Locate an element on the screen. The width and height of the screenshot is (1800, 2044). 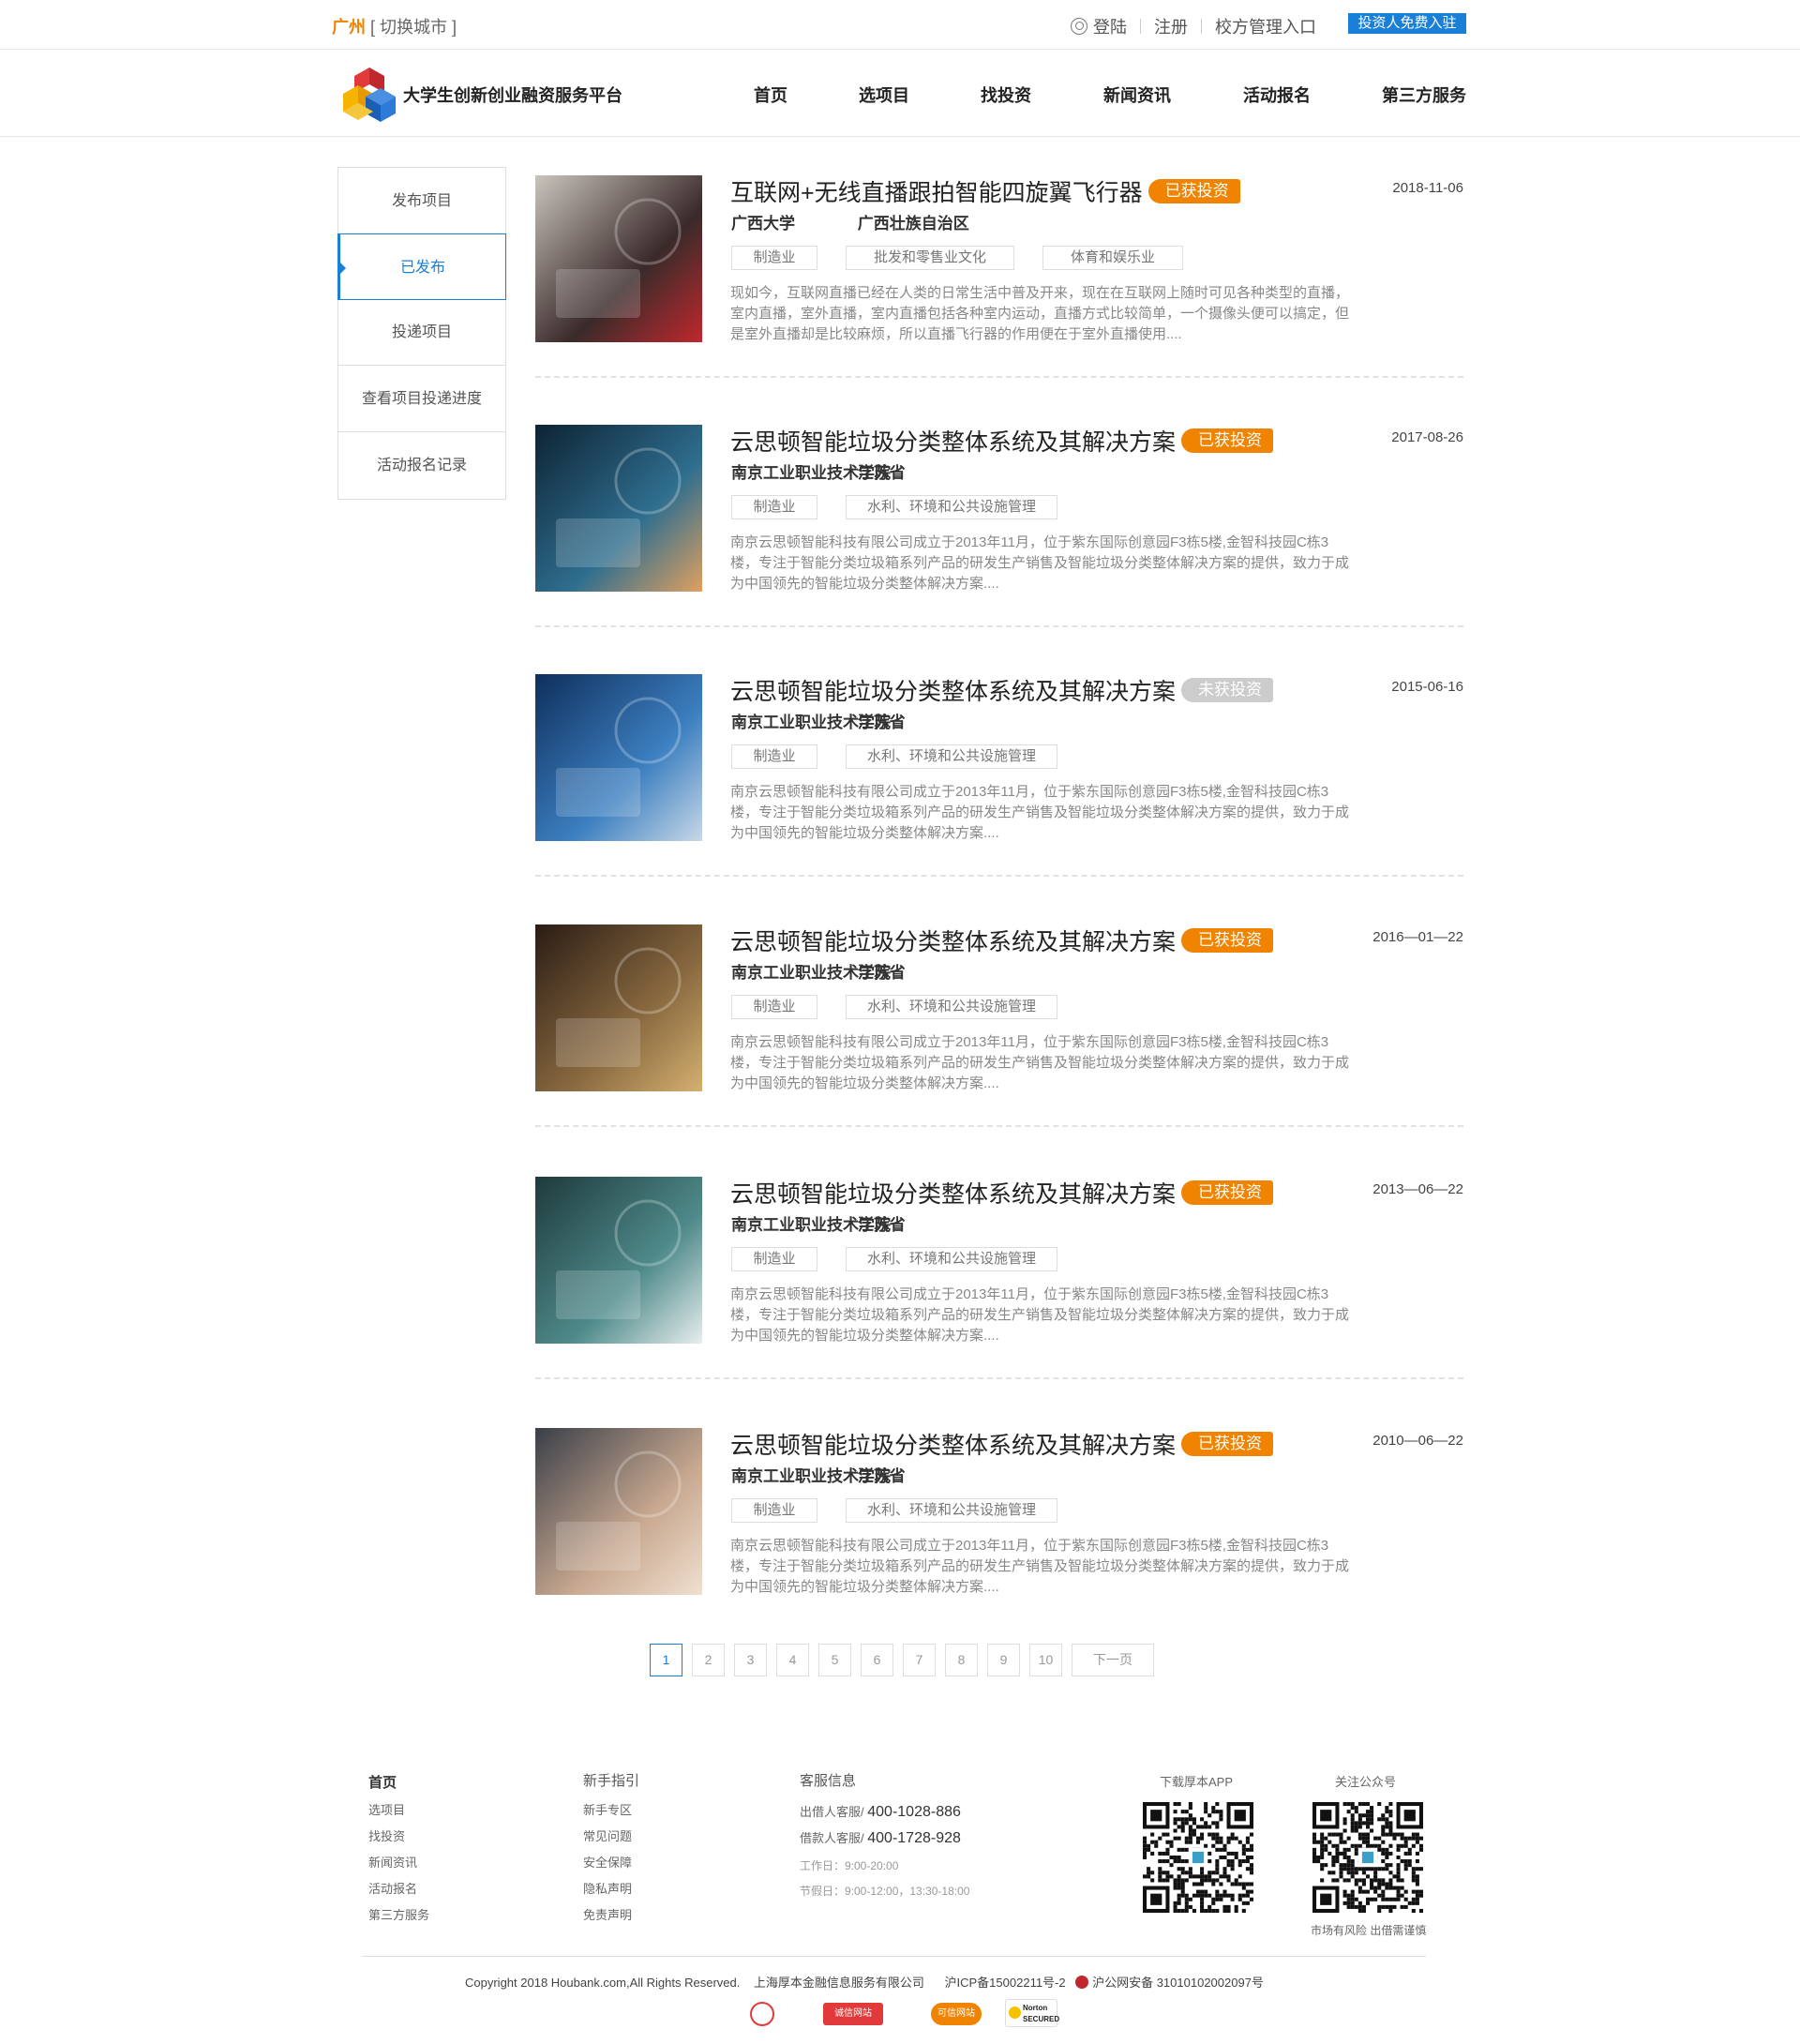
project-tags: 制造业 水利、环境和公共设施管理 is located at coordinates (894, 1007).